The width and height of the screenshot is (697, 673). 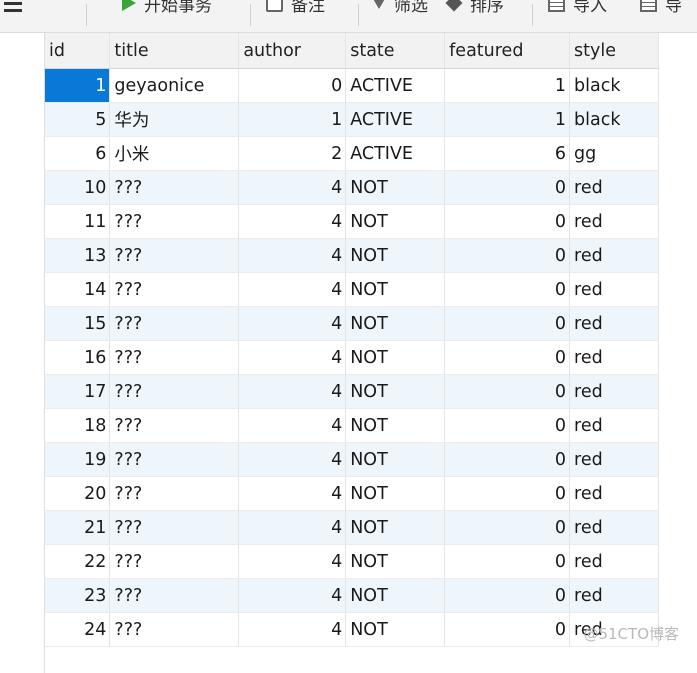 What do you see at coordinates (352, 323) in the screenshot?
I see `table-row: 15??? 4 NOT 0 red` at bounding box center [352, 323].